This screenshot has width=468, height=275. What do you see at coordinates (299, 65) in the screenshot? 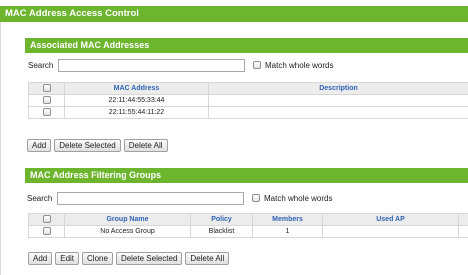
I see `associated-match-label: Match whole words` at bounding box center [299, 65].